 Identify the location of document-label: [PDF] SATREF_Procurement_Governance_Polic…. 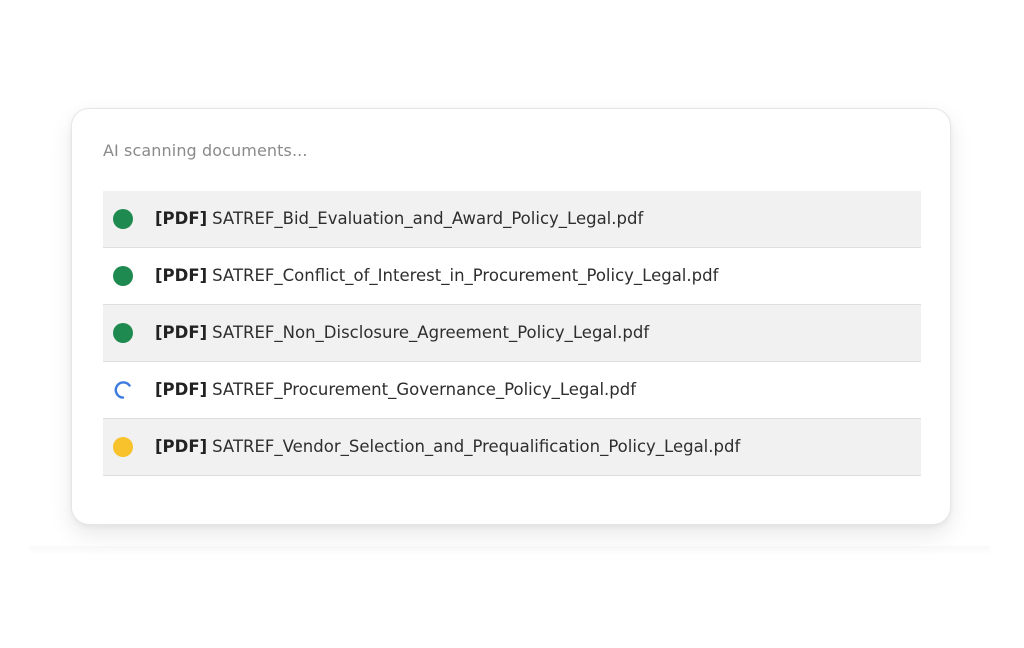
(395, 390).